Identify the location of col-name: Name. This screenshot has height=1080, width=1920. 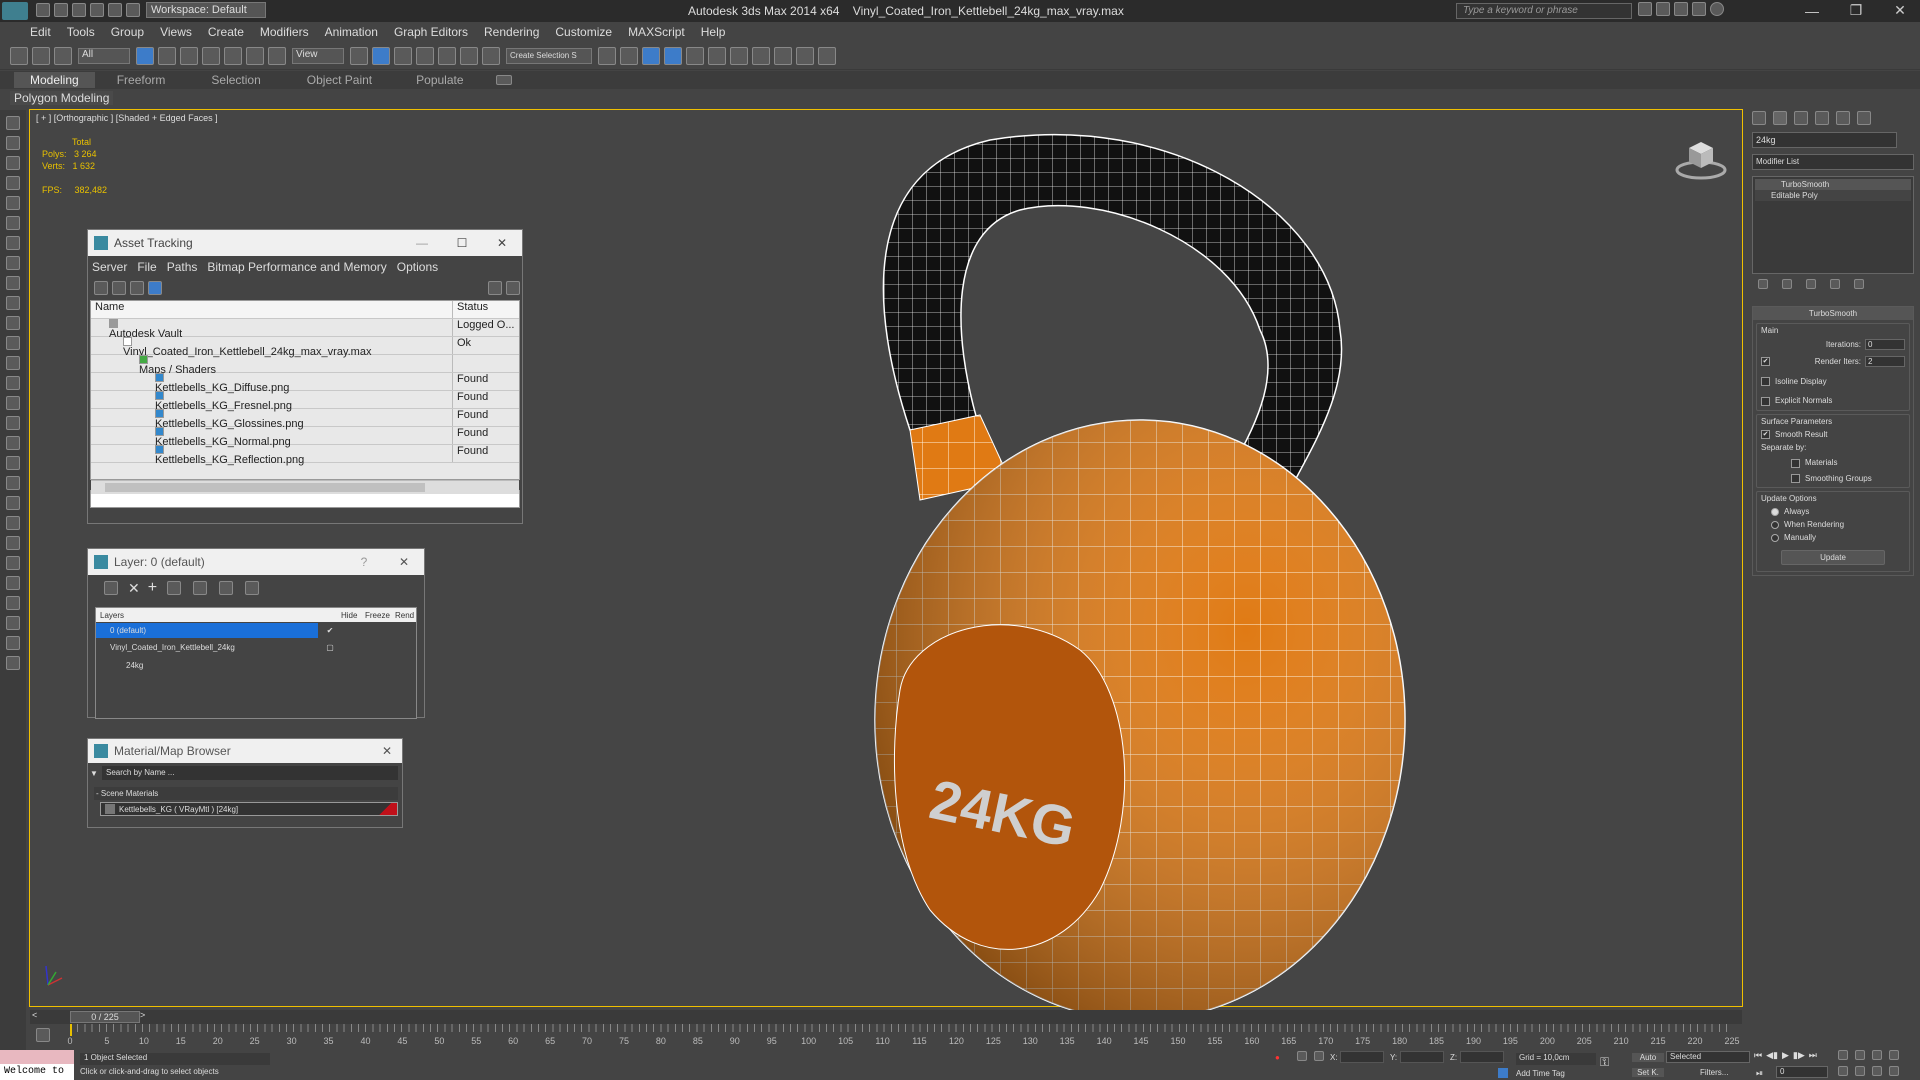
(272, 309).